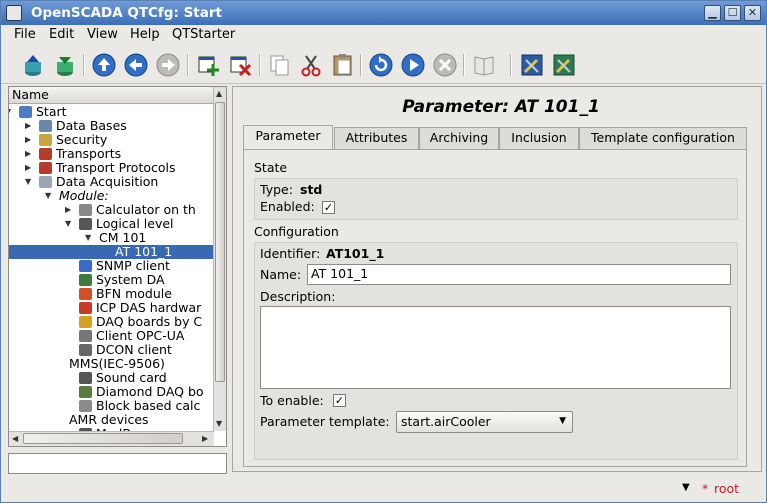 The width and height of the screenshot is (767, 503). Describe the element at coordinates (145, 34) in the screenshot. I see `menu-help: Help` at that location.